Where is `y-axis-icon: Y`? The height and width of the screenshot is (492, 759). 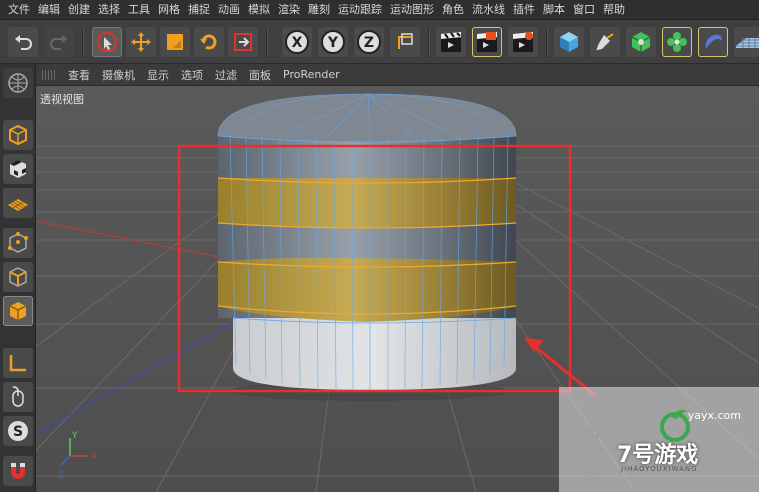
y-axis-icon: Y is located at coordinates (333, 42).